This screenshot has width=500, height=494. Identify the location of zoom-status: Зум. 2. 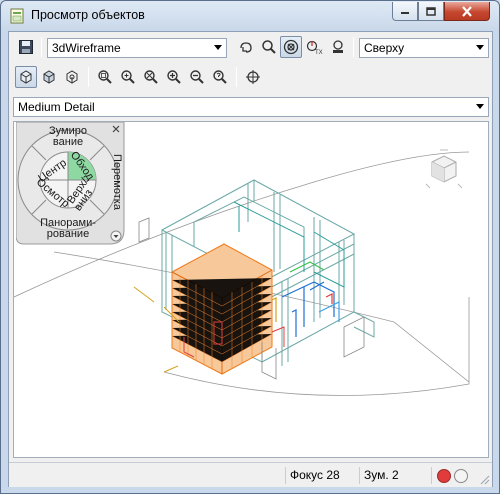
(392, 475).